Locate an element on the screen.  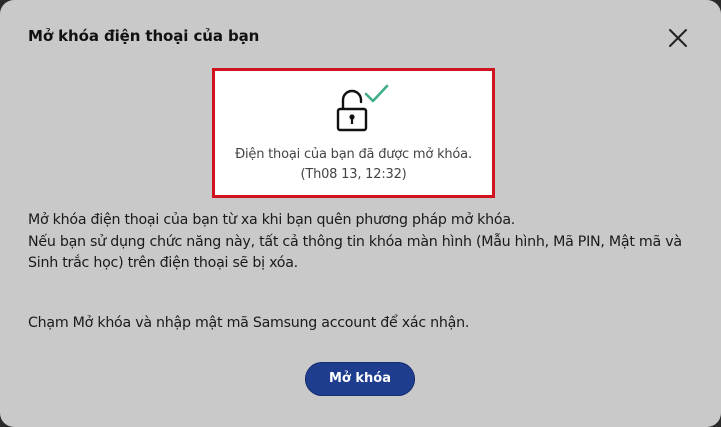
close-button is located at coordinates (678, 38).